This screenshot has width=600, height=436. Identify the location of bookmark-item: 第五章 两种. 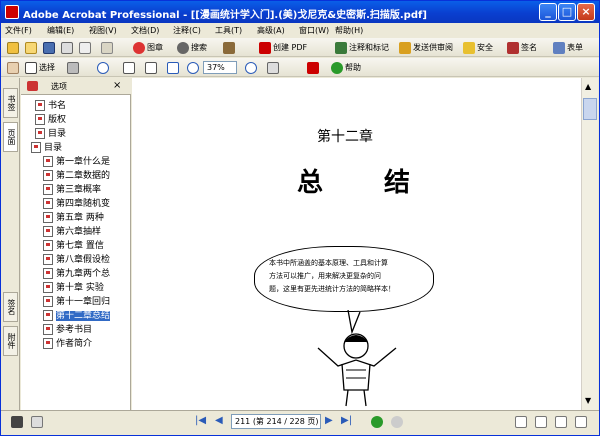
(86, 218).